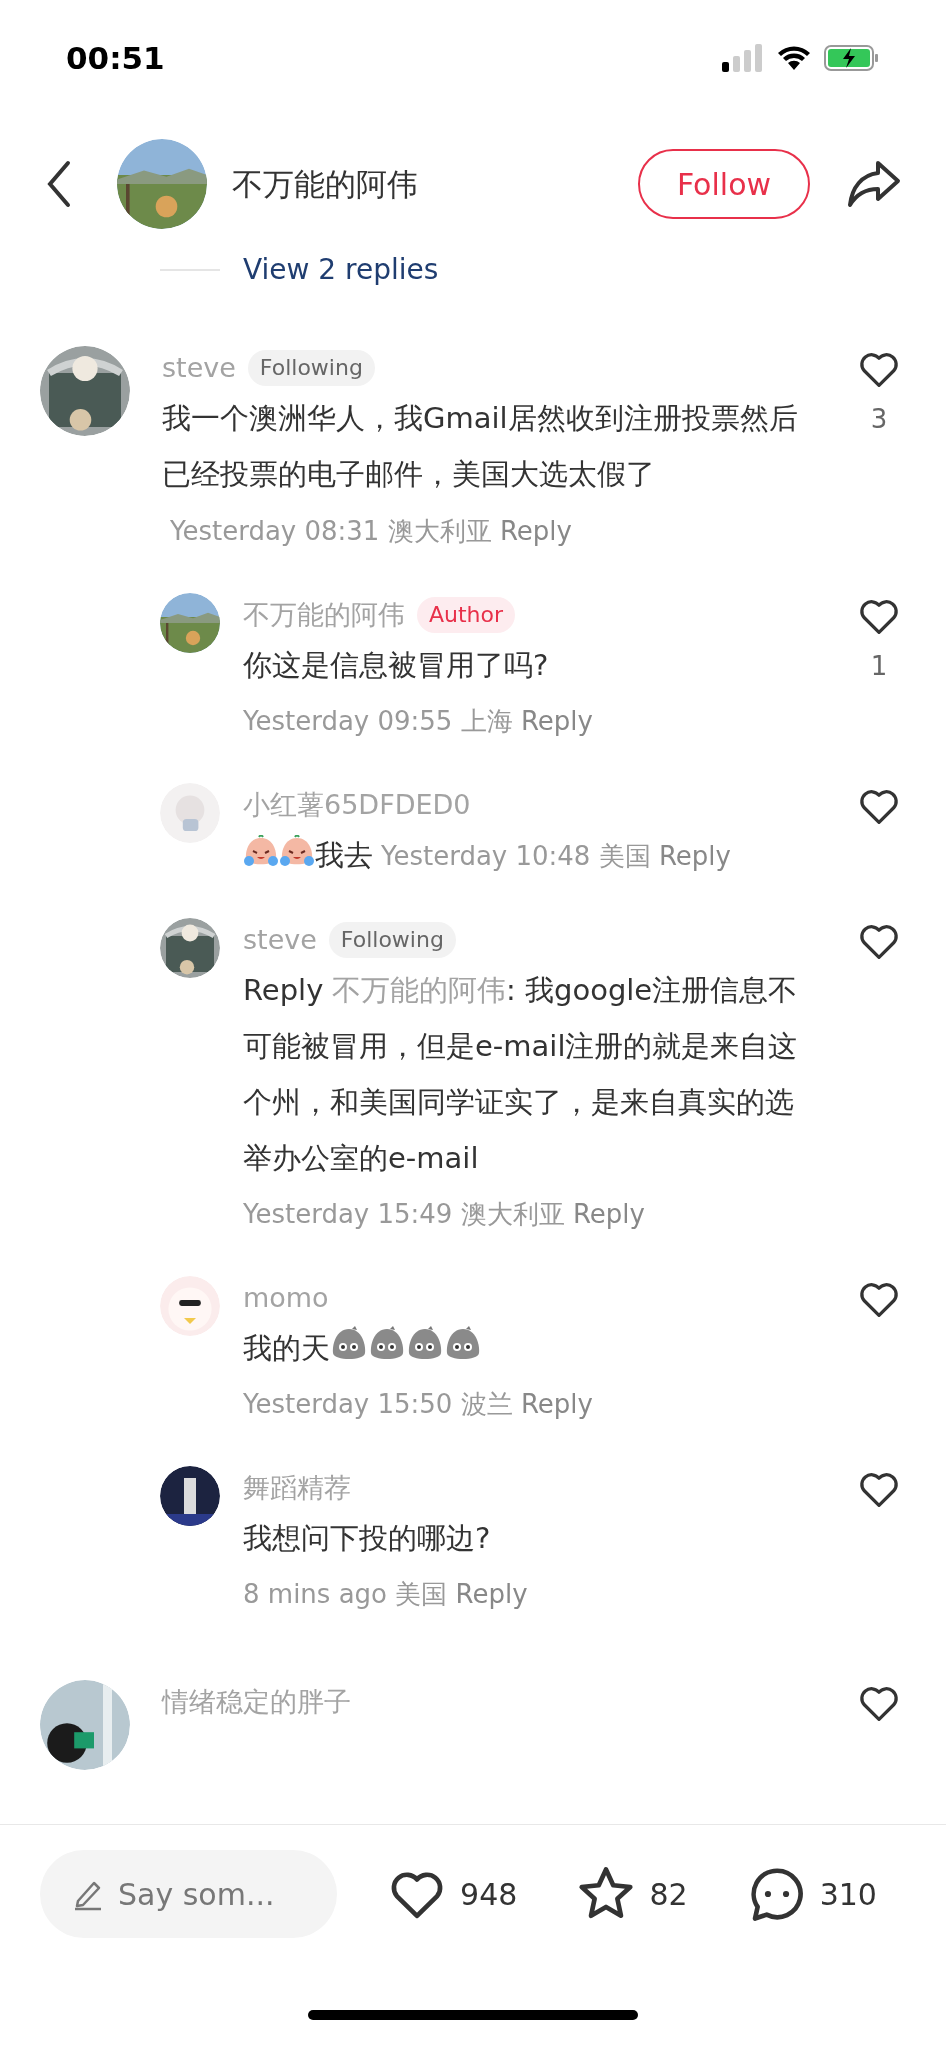 The image size is (946, 2048). What do you see at coordinates (418, 721) in the screenshot?
I see `comment-meta: Yesterday 09:55 上海 Reply` at bounding box center [418, 721].